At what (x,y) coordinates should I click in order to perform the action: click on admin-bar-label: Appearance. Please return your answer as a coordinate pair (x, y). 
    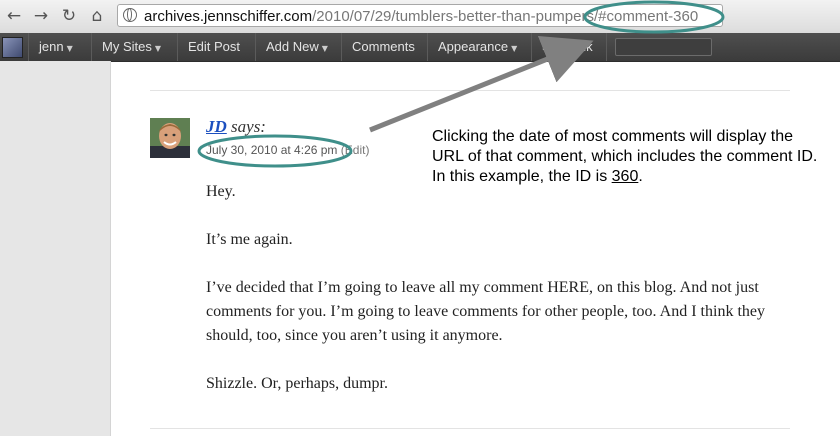
    Looking at the image, I should click on (473, 46).